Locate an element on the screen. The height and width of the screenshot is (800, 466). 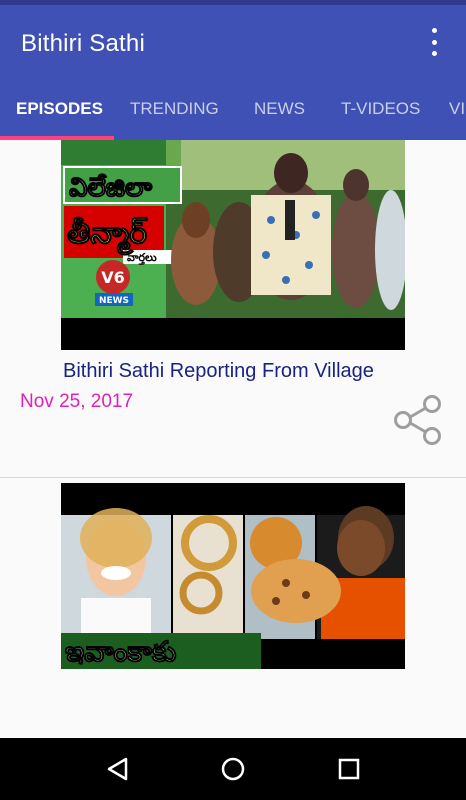
thumb-caption-main: తీన్మార్ is located at coordinates (107, 236).